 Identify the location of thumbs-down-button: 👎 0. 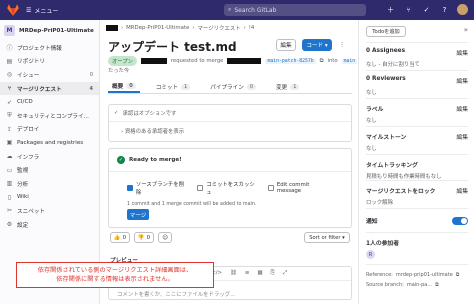
(144, 237).